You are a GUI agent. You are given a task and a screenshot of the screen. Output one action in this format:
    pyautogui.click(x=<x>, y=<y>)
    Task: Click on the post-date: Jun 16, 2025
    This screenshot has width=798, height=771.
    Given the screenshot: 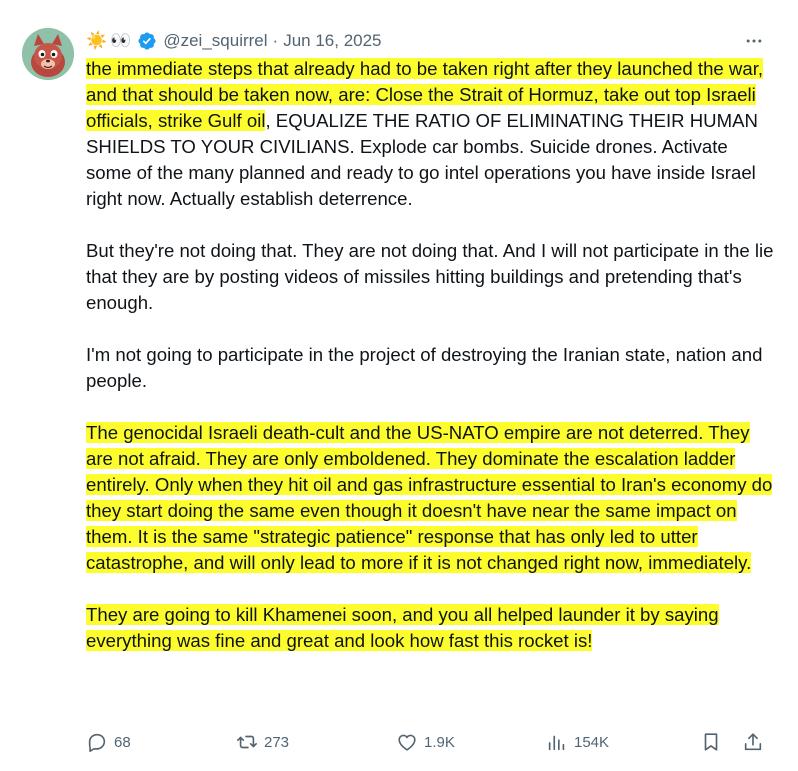 What is the action you would take?
    pyautogui.click(x=332, y=41)
    